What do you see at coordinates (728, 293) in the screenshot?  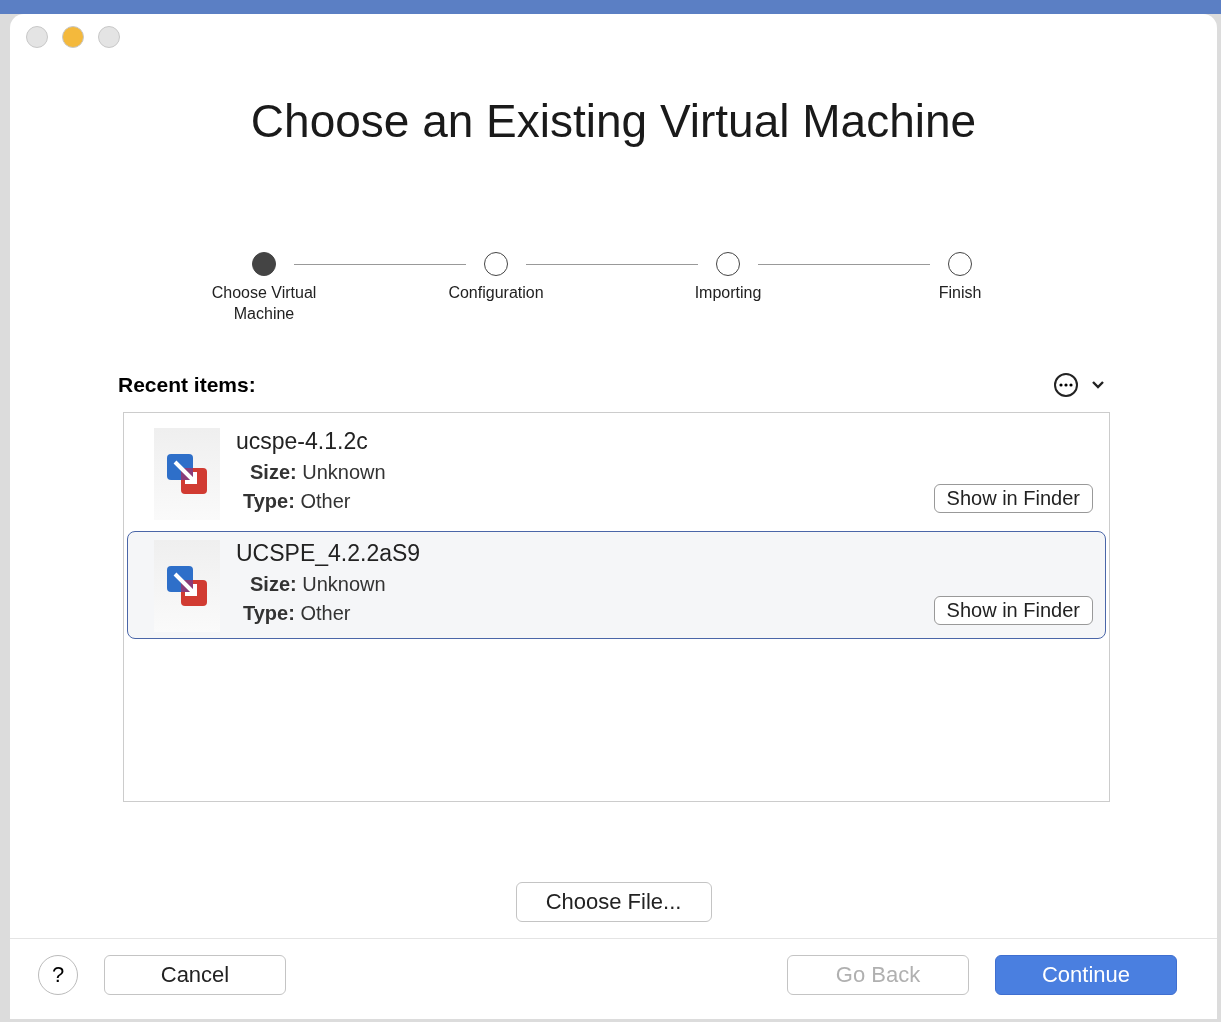 I see `step-label: Importing` at bounding box center [728, 293].